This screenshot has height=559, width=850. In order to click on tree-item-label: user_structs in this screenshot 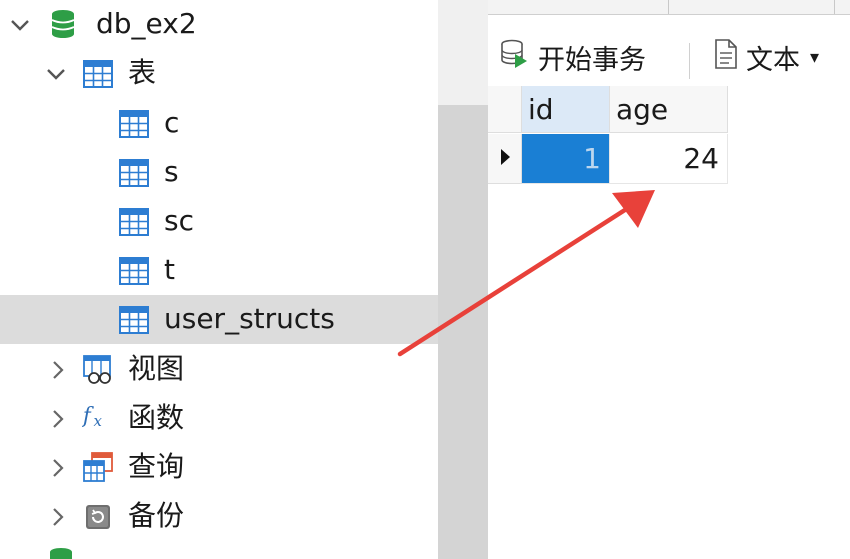, I will do `click(249, 318)`.